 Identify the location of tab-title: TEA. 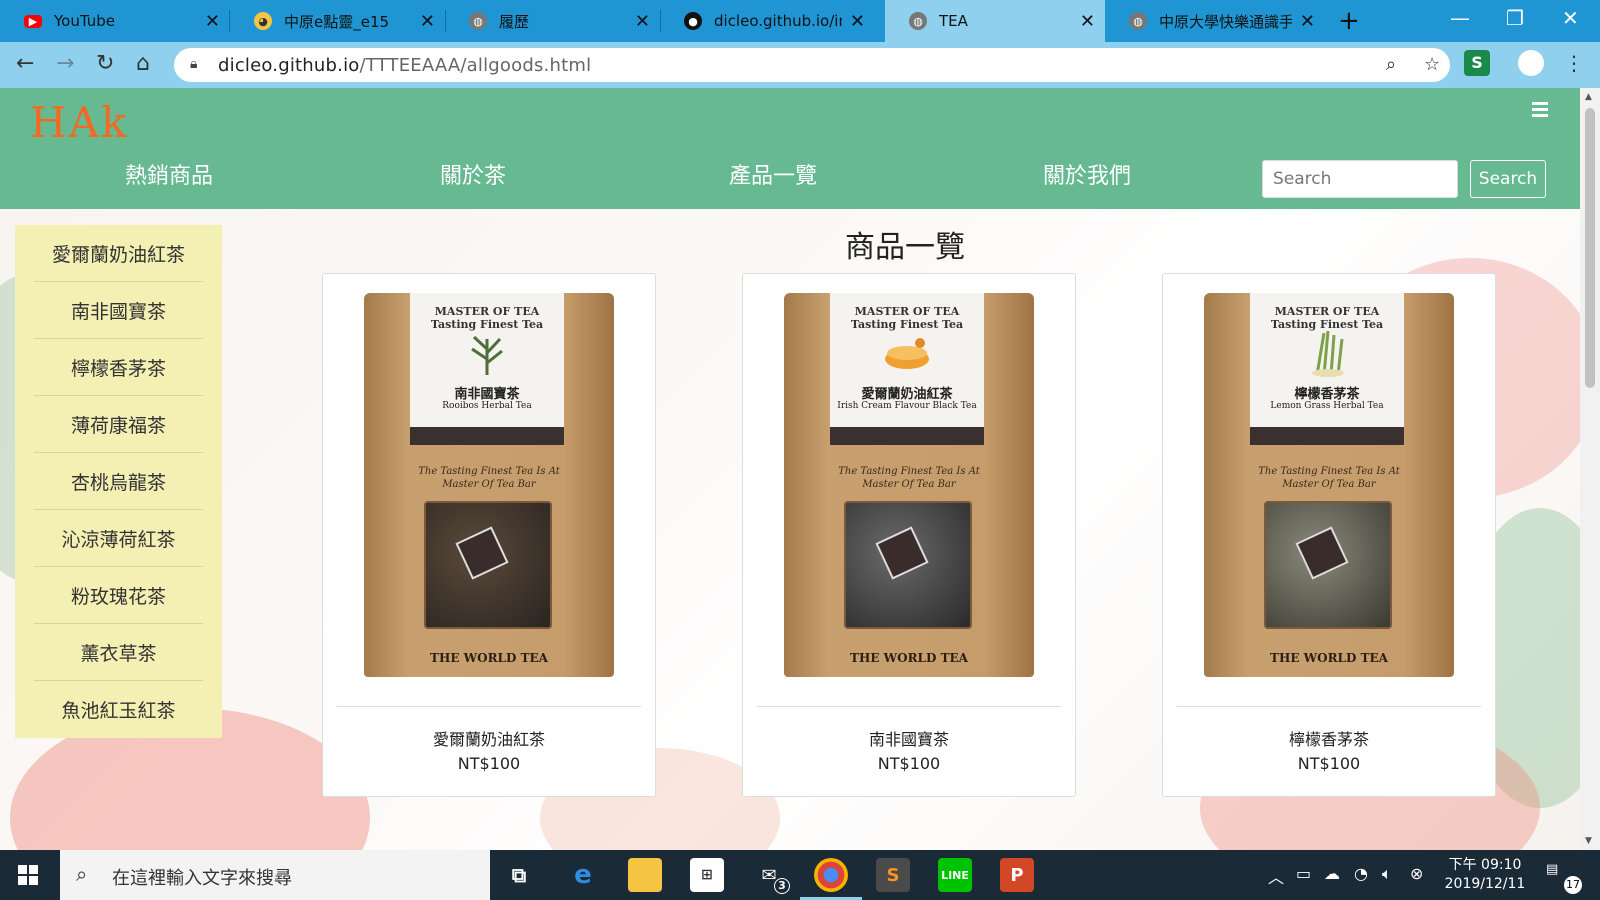
(953, 21).